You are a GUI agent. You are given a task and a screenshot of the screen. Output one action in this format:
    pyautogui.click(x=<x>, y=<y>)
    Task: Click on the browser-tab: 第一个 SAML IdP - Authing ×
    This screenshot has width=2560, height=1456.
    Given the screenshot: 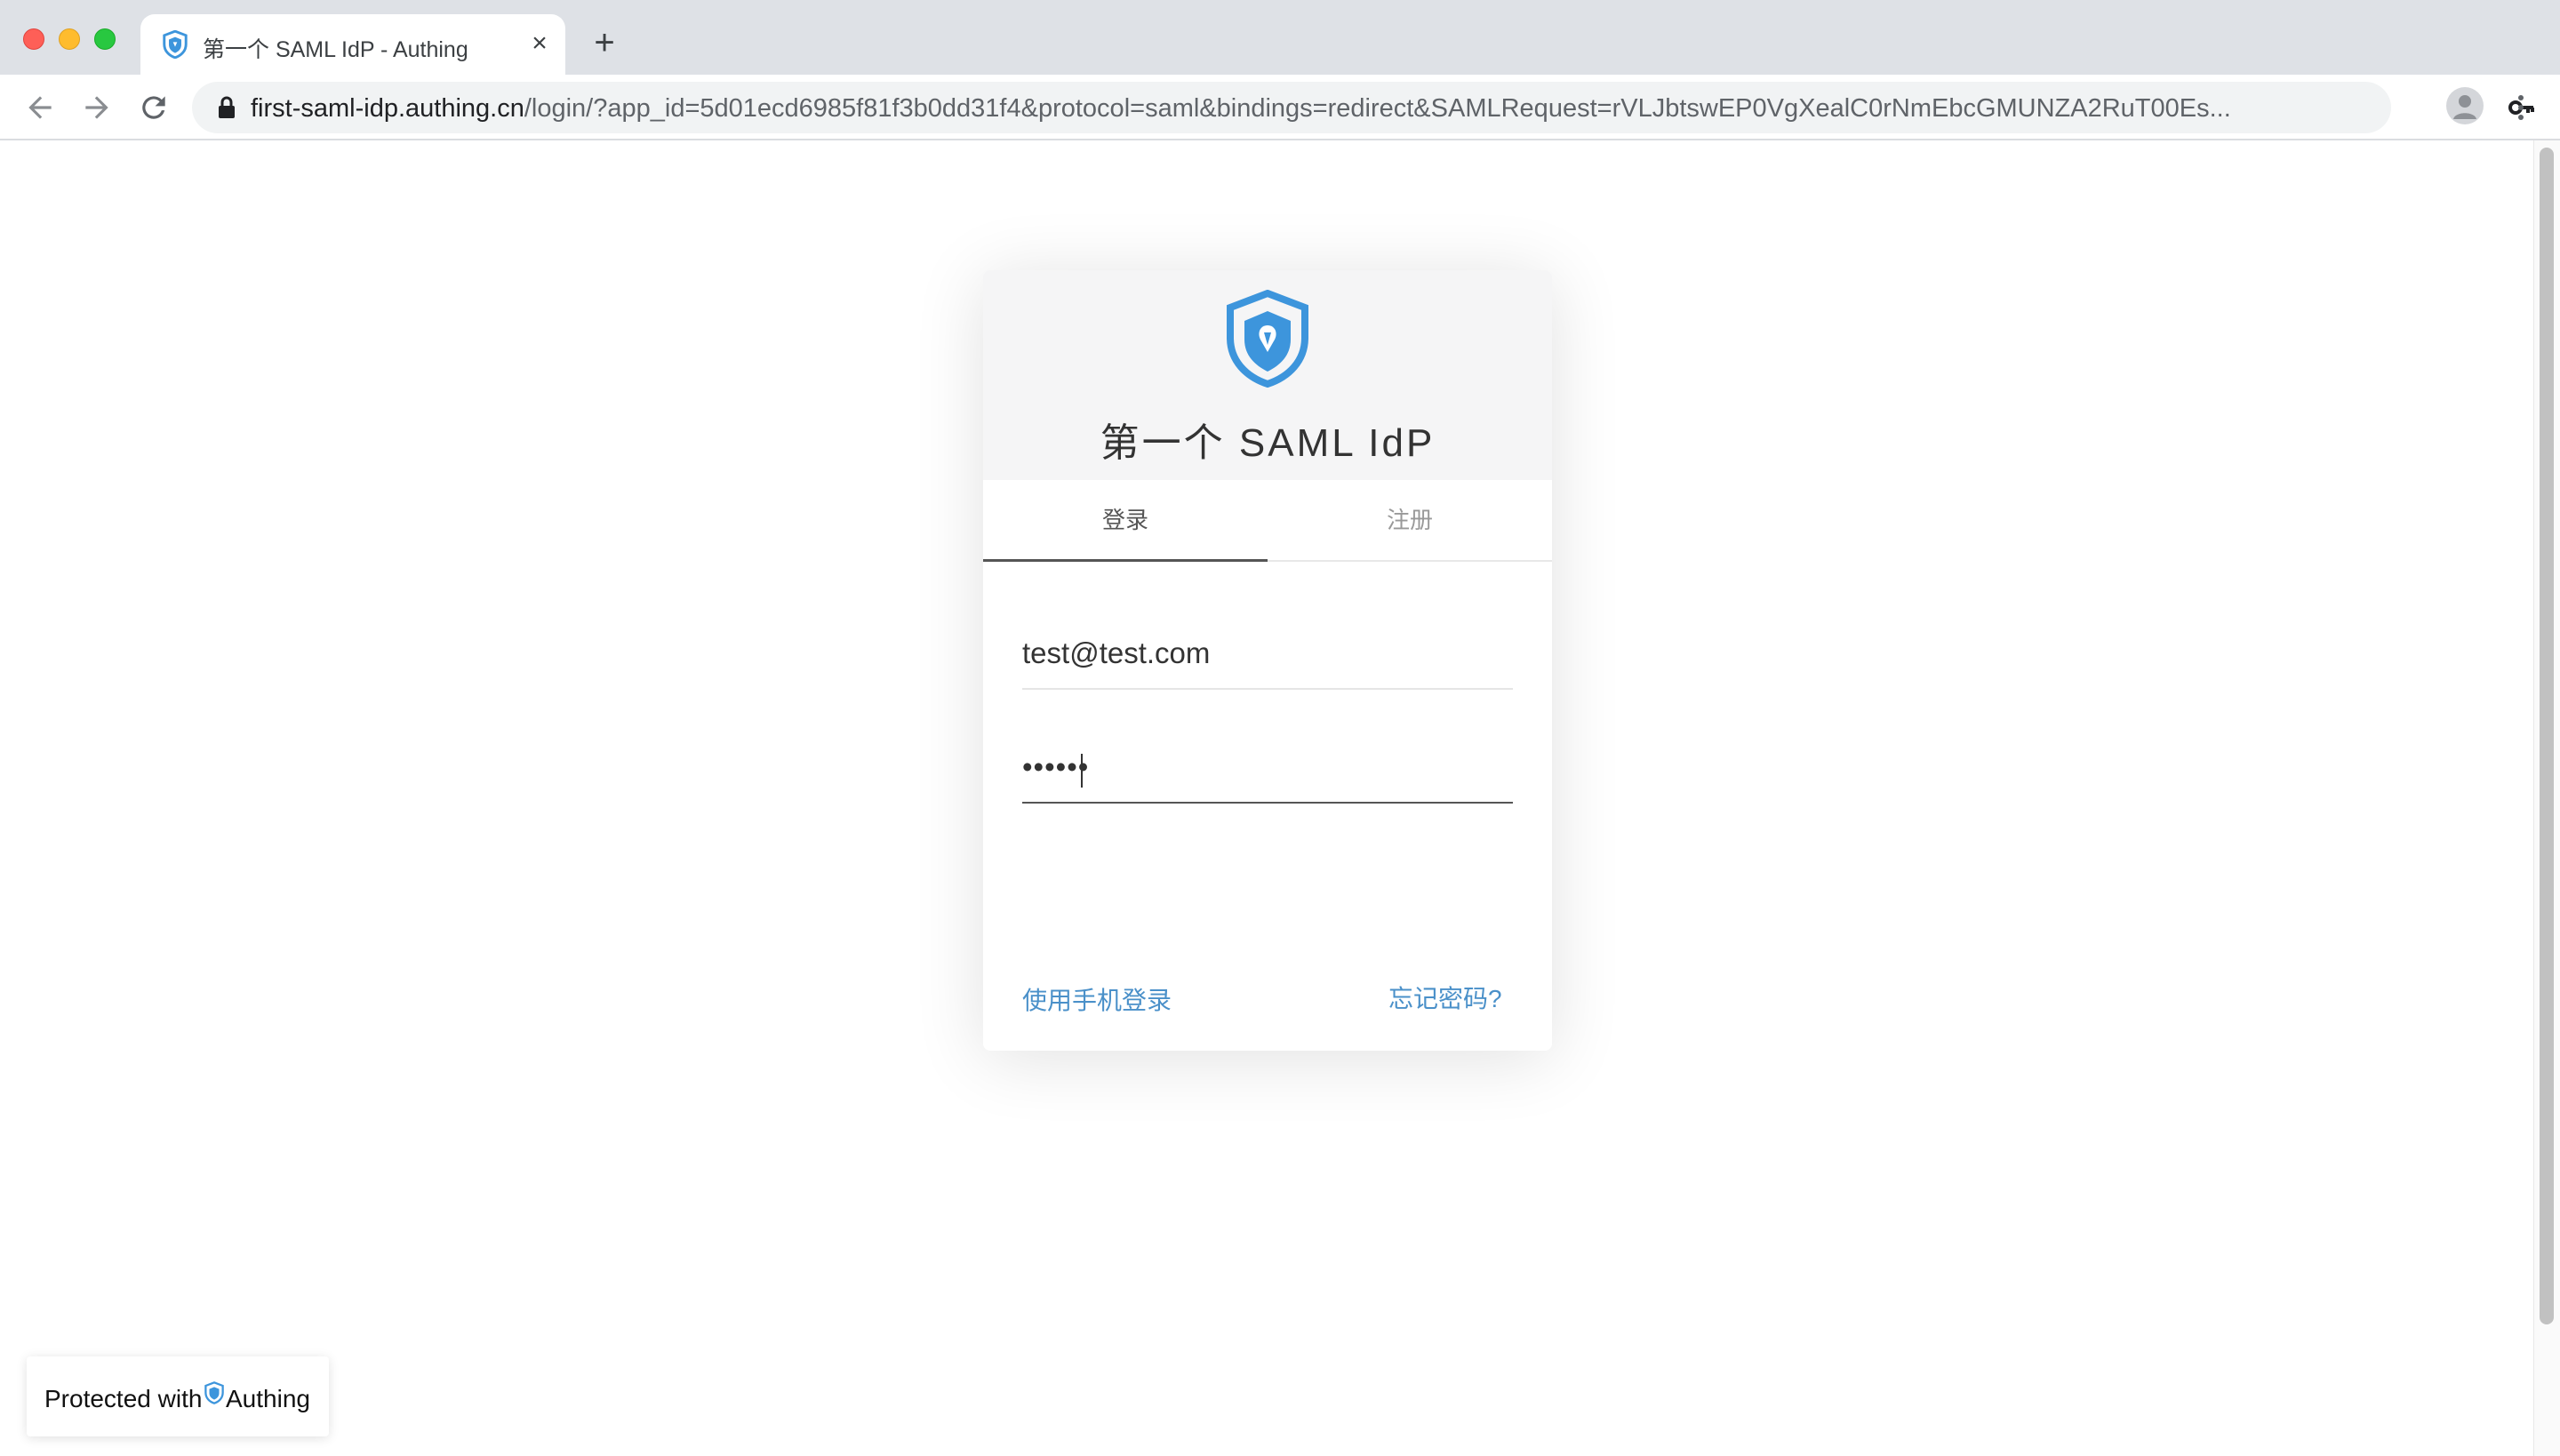 What is the action you would take?
    pyautogui.click(x=352, y=44)
    